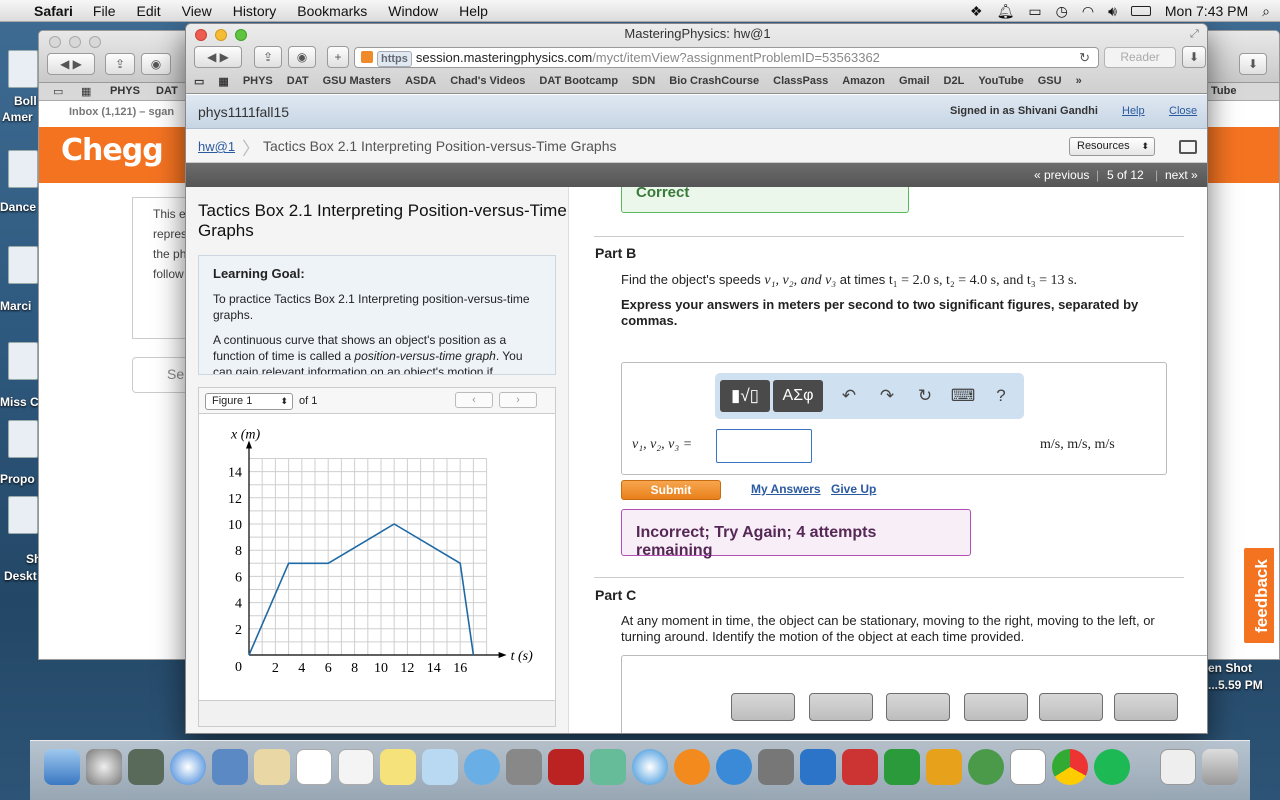 The height and width of the screenshot is (800, 1280). I want to click on launchpad-icon, so click(104, 767).